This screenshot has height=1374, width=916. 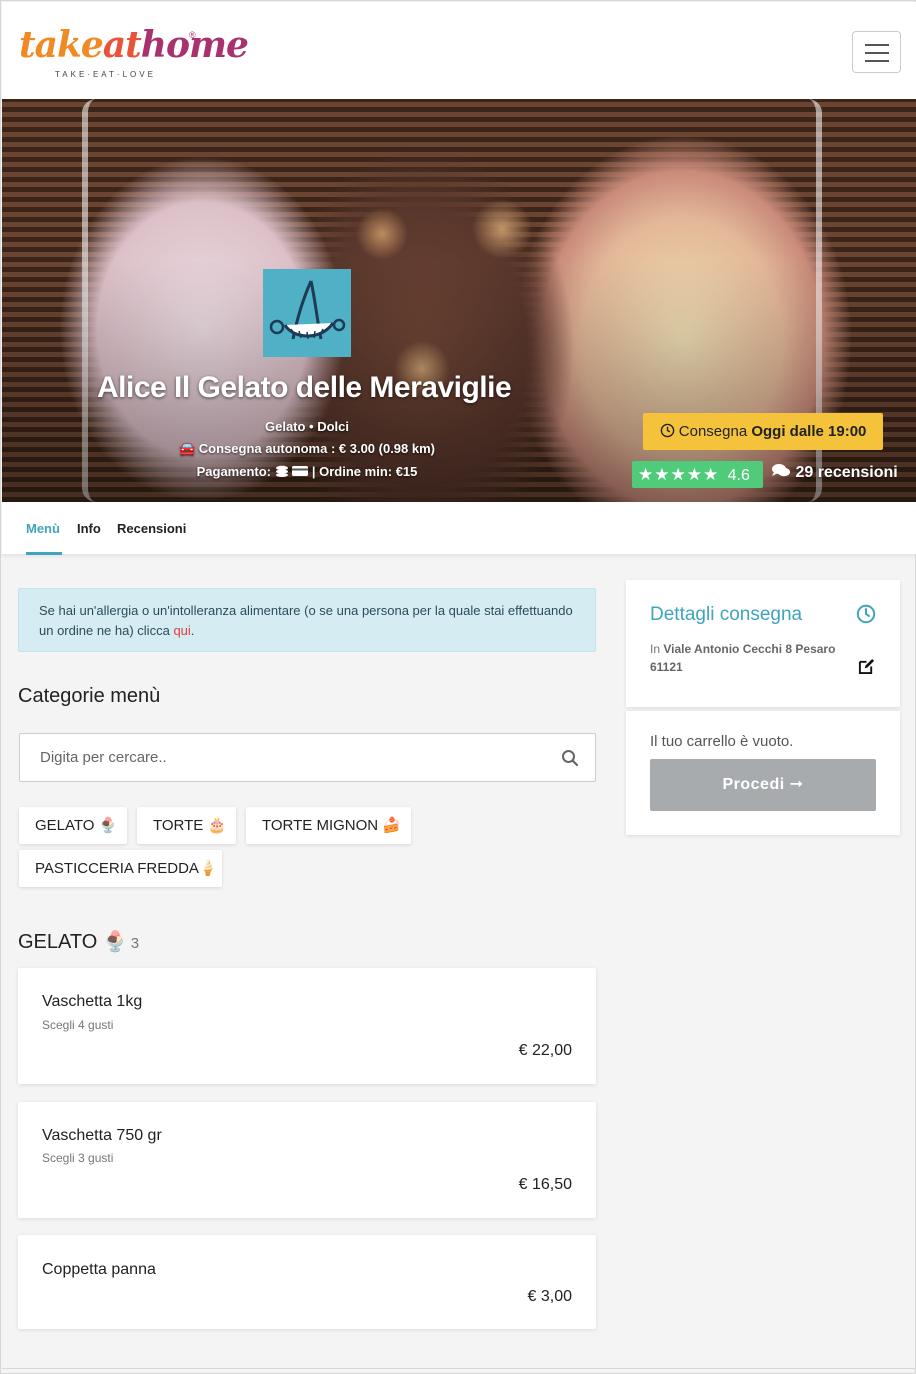 What do you see at coordinates (307, 448) in the screenshot?
I see `delivery-info: 🚘 Consegna autonoma : € 3.00 (0.98 km)` at bounding box center [307, 448].